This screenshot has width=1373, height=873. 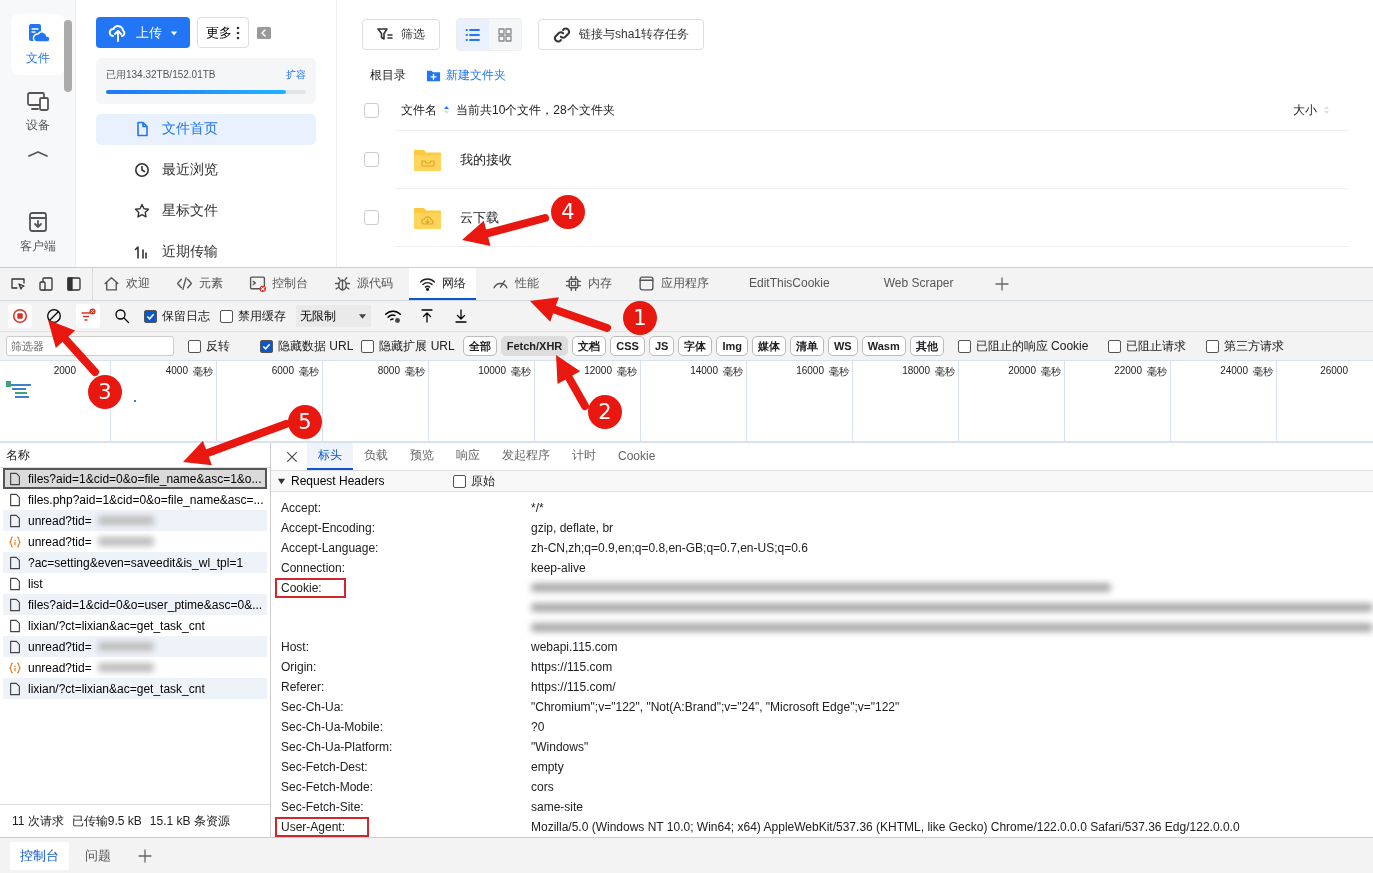 I want to click on detail-tab: 负载, so click(x=376, y=457).